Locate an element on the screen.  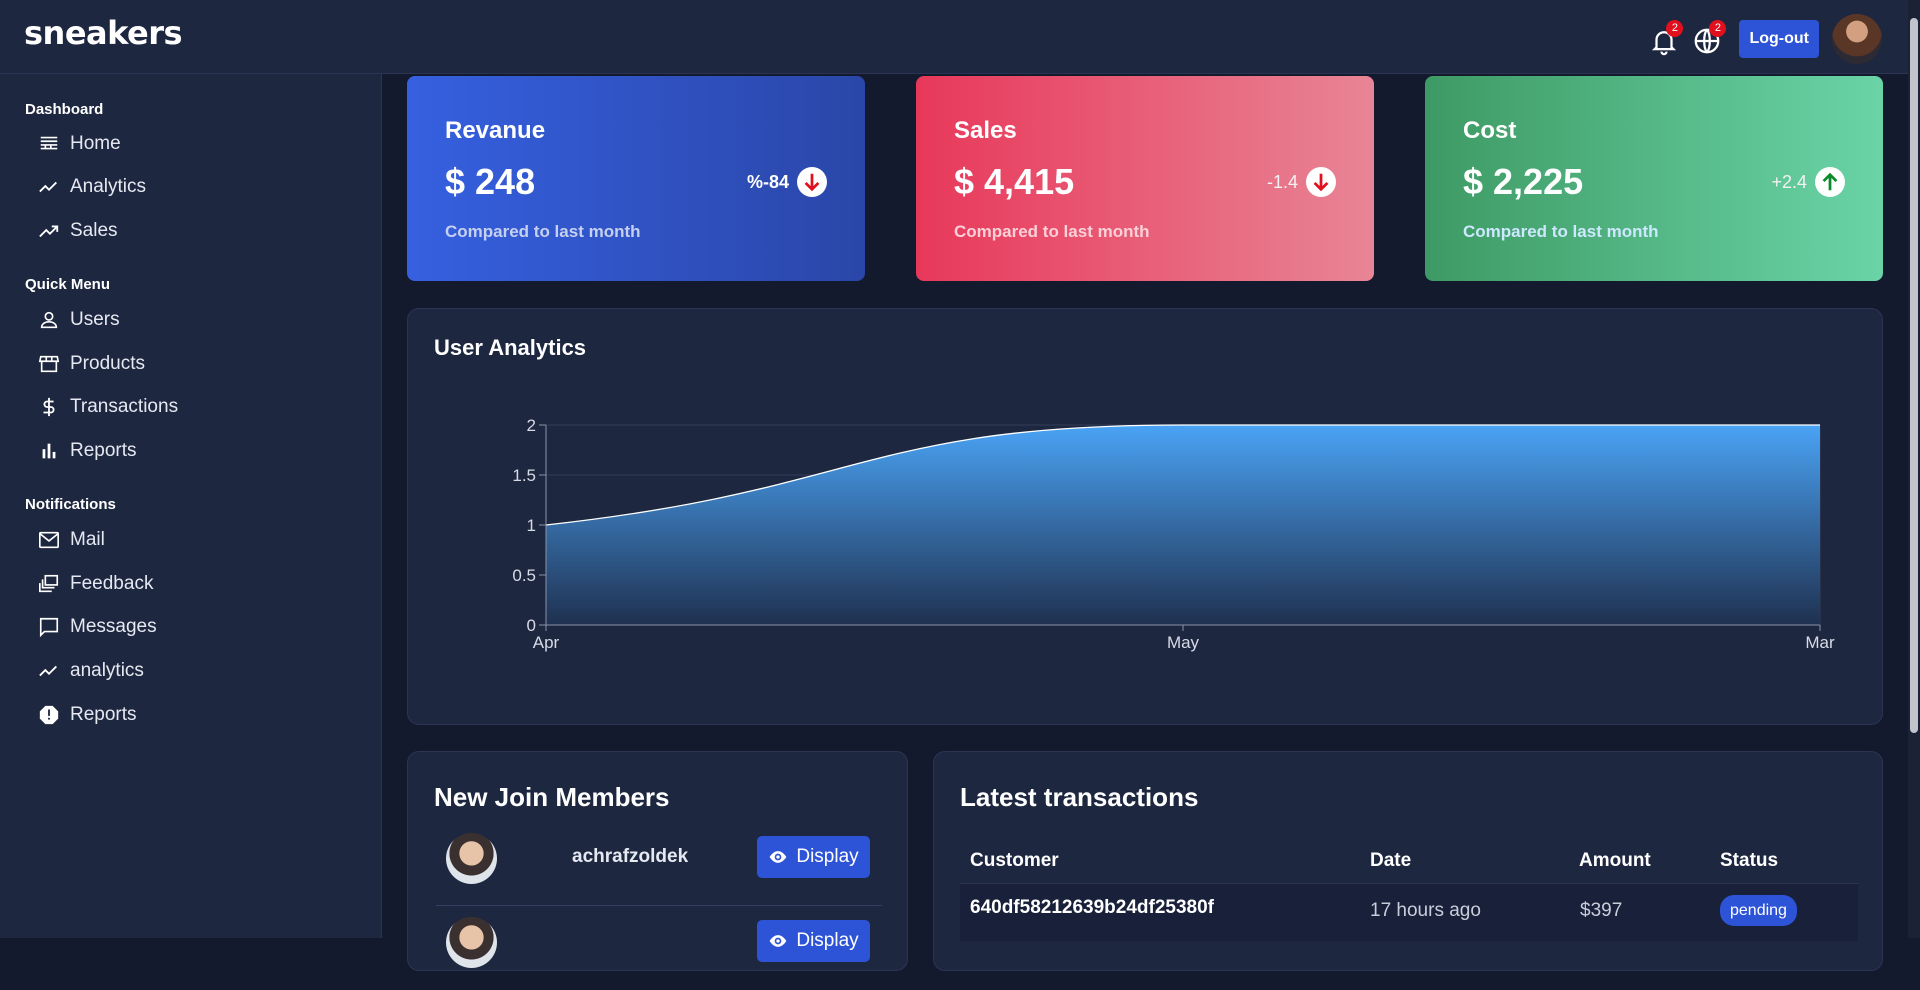
sidebar-item-label: Analytics is located at coordinates (108, 186).